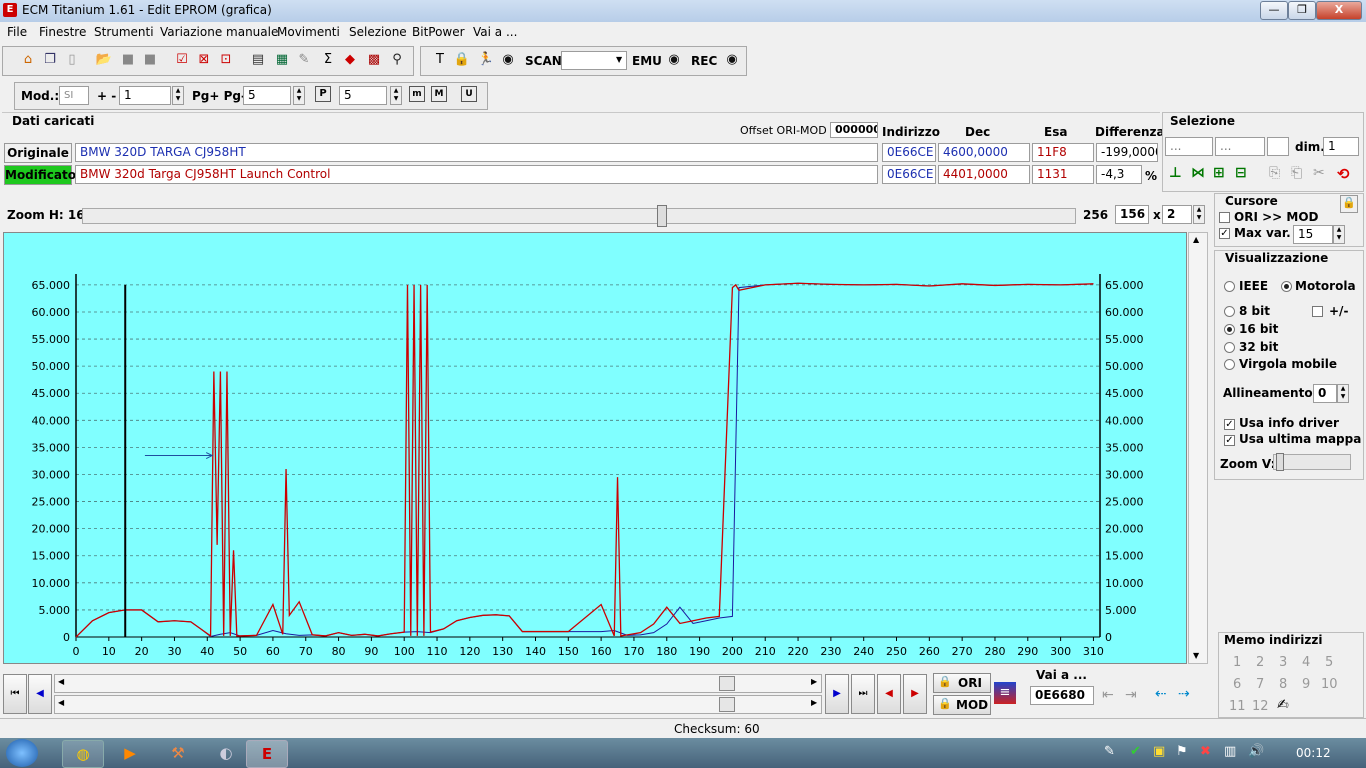  Describe the element at coordinates (727, 704) in the screenshot. I see `bottom-scroll-thumb` at that location.